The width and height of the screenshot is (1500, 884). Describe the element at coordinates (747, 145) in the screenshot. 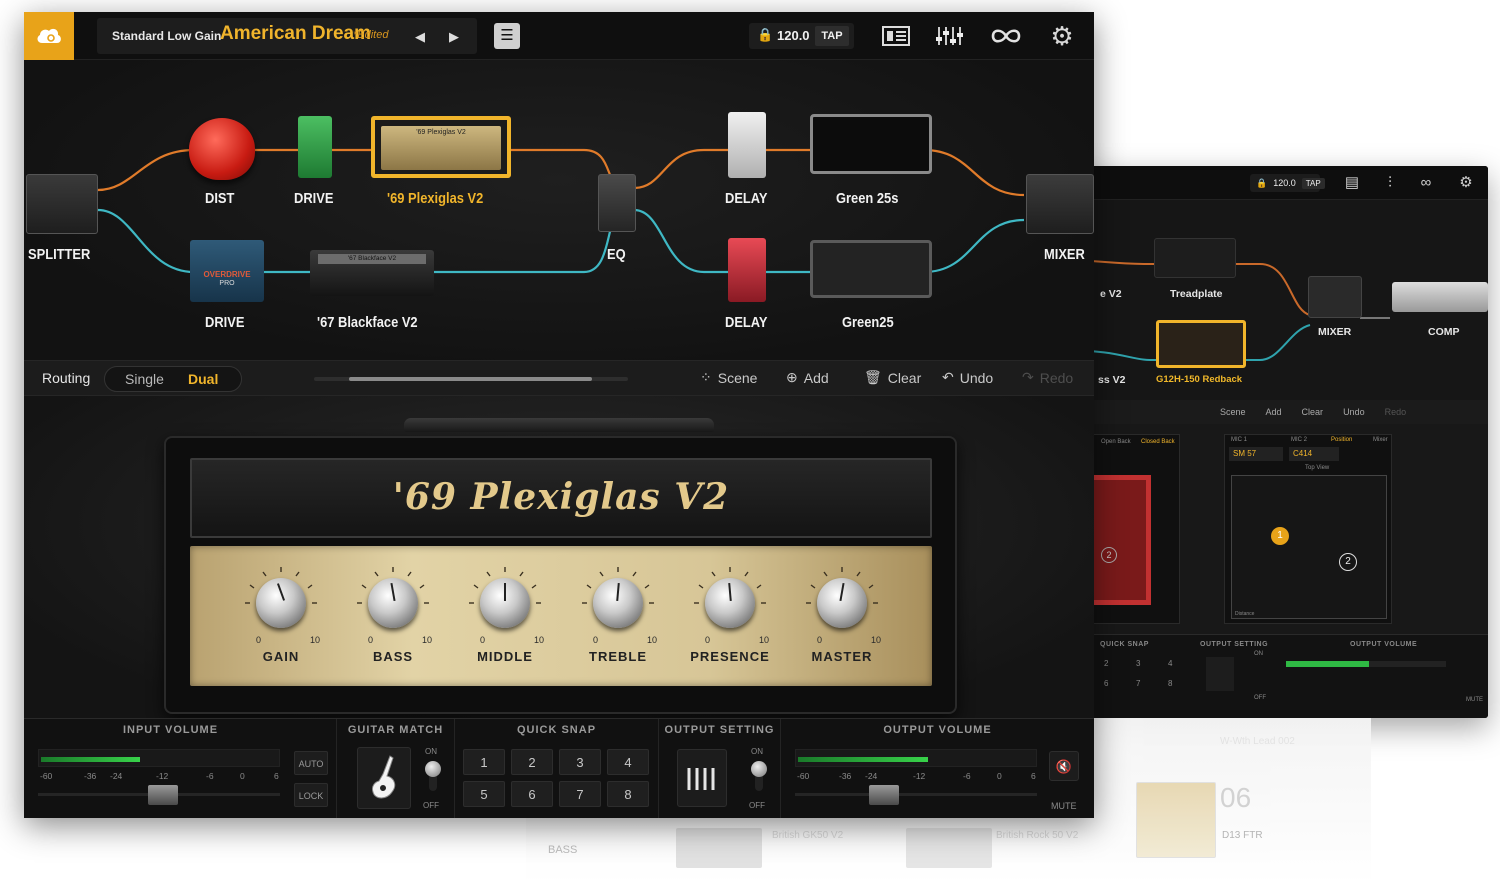

I see `delay-pedal-top` at that location.